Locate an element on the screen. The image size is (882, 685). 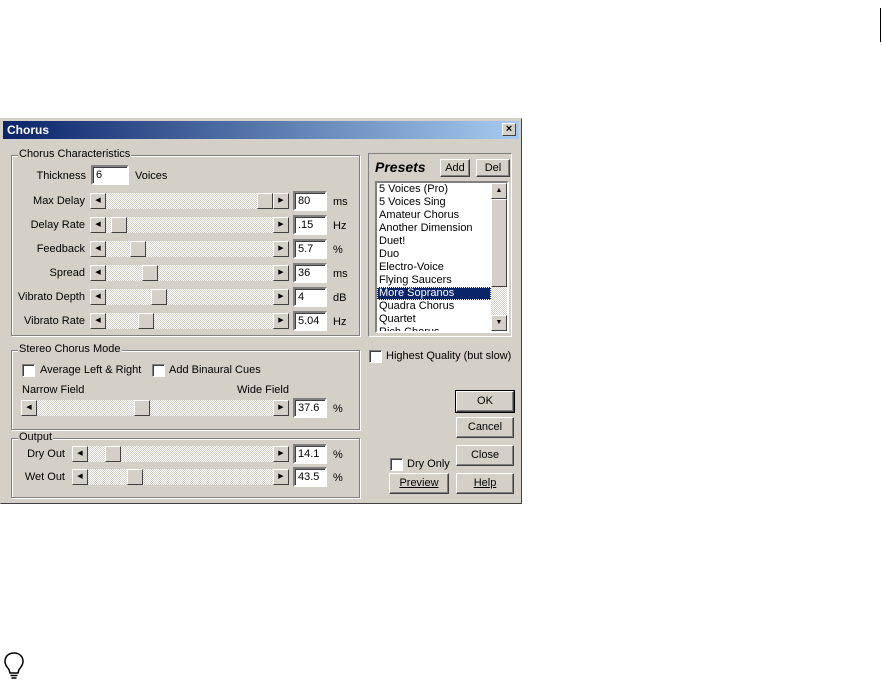
field-unit: % is located at coordinates (338, 409).